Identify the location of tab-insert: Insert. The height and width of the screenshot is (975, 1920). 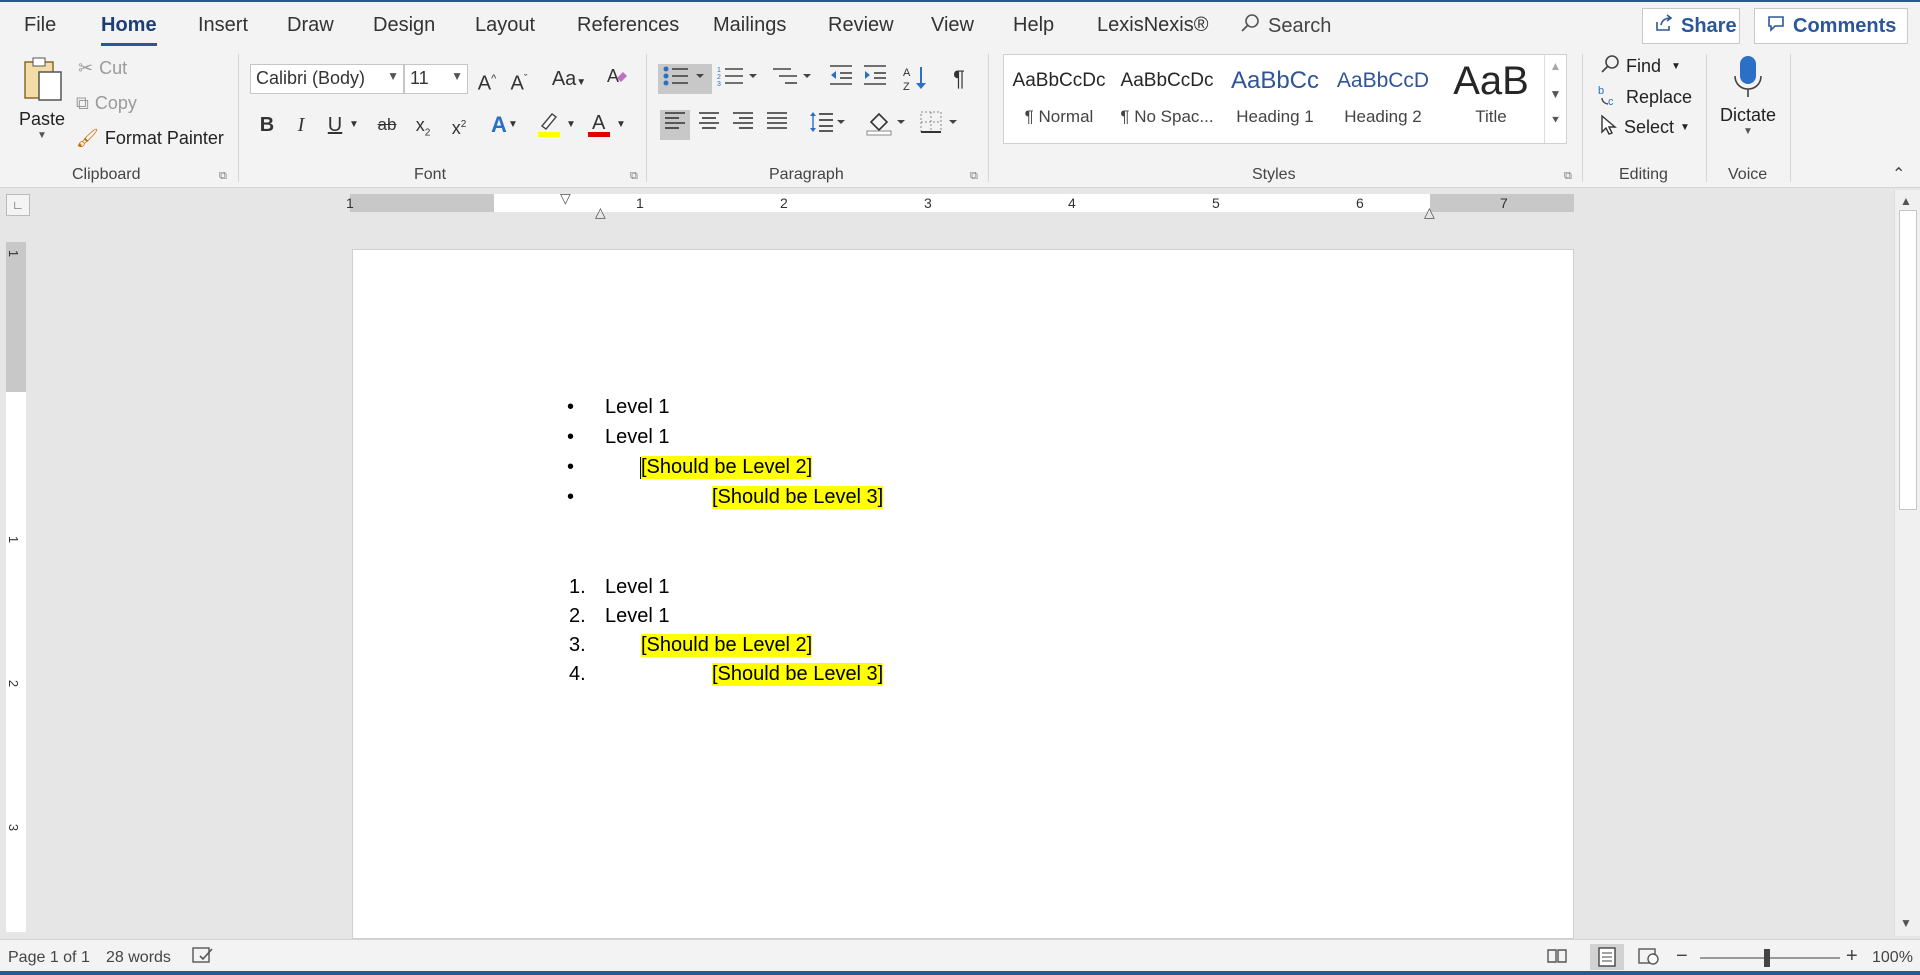
(223, 25).